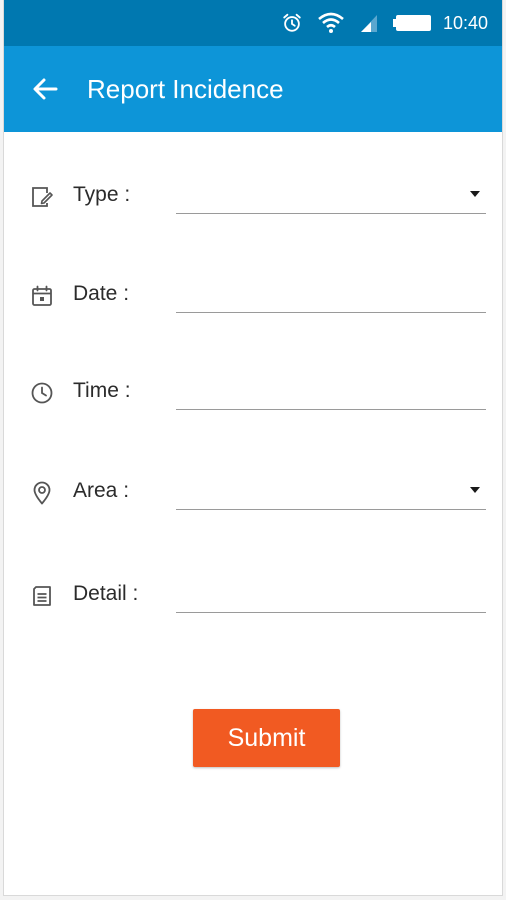 Image resolution: width=506 pixels, height=900 pixels. I want to click on arrow-left-icon, so click(45, 89).